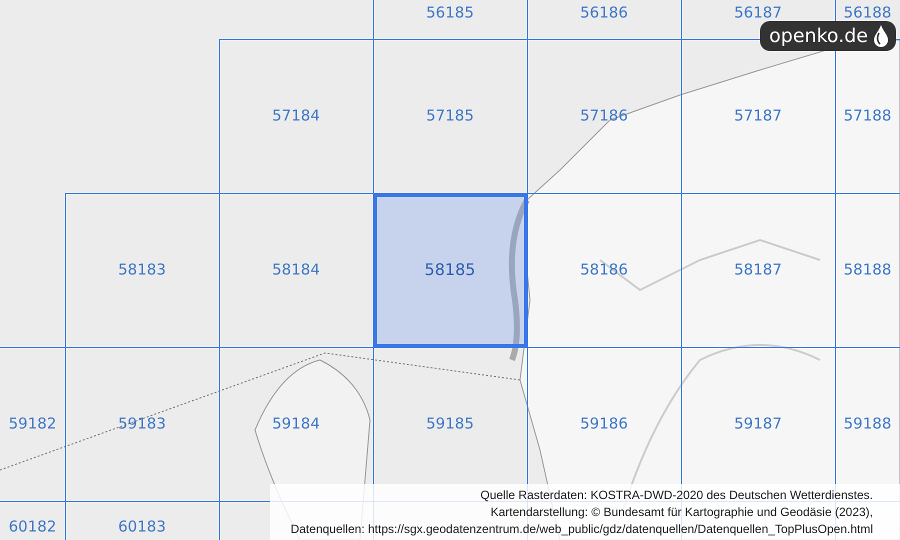 The width and height of the screenshot is (900, 540). Describe the element at coordinates (758, 13) in the screenshot. I see `grid-label: 56187` at that location.